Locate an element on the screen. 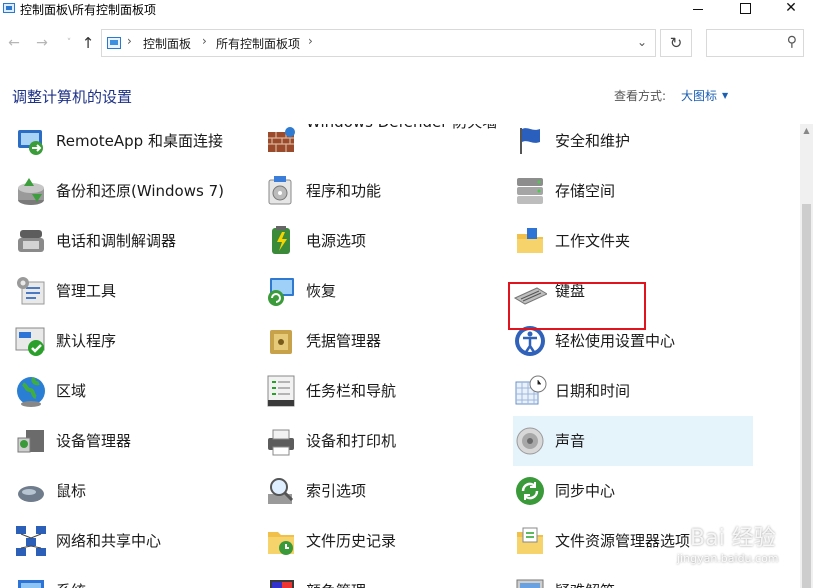 The height and width of the screenshot is (588, 813). control-panel-item-indexing: 索引选项 is located at coordinates (384, 491).